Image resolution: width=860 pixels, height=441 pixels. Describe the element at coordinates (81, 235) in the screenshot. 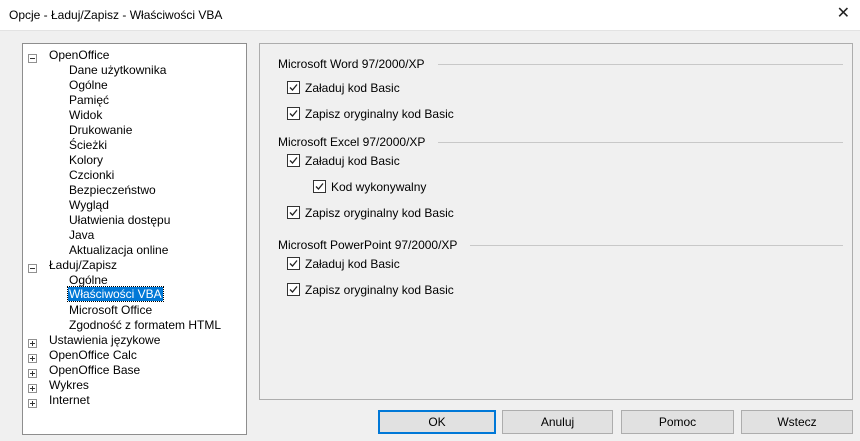

I see `tree-item-java: Java` at that location.